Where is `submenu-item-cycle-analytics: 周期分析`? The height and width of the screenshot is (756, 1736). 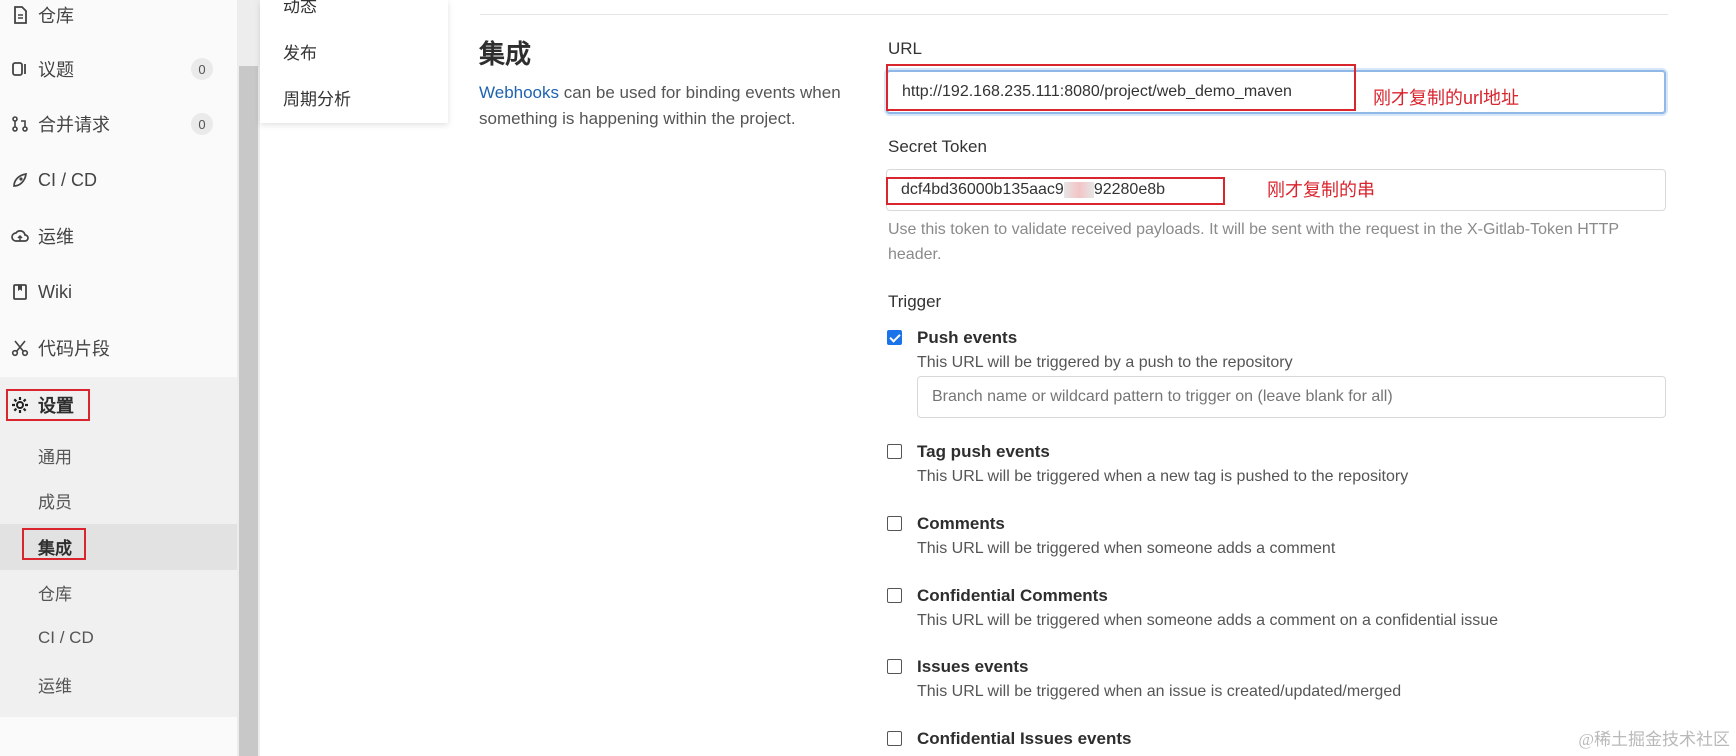 submenu-item-cycle-analytics: 周期分析 is located at coordinates (317, 97).